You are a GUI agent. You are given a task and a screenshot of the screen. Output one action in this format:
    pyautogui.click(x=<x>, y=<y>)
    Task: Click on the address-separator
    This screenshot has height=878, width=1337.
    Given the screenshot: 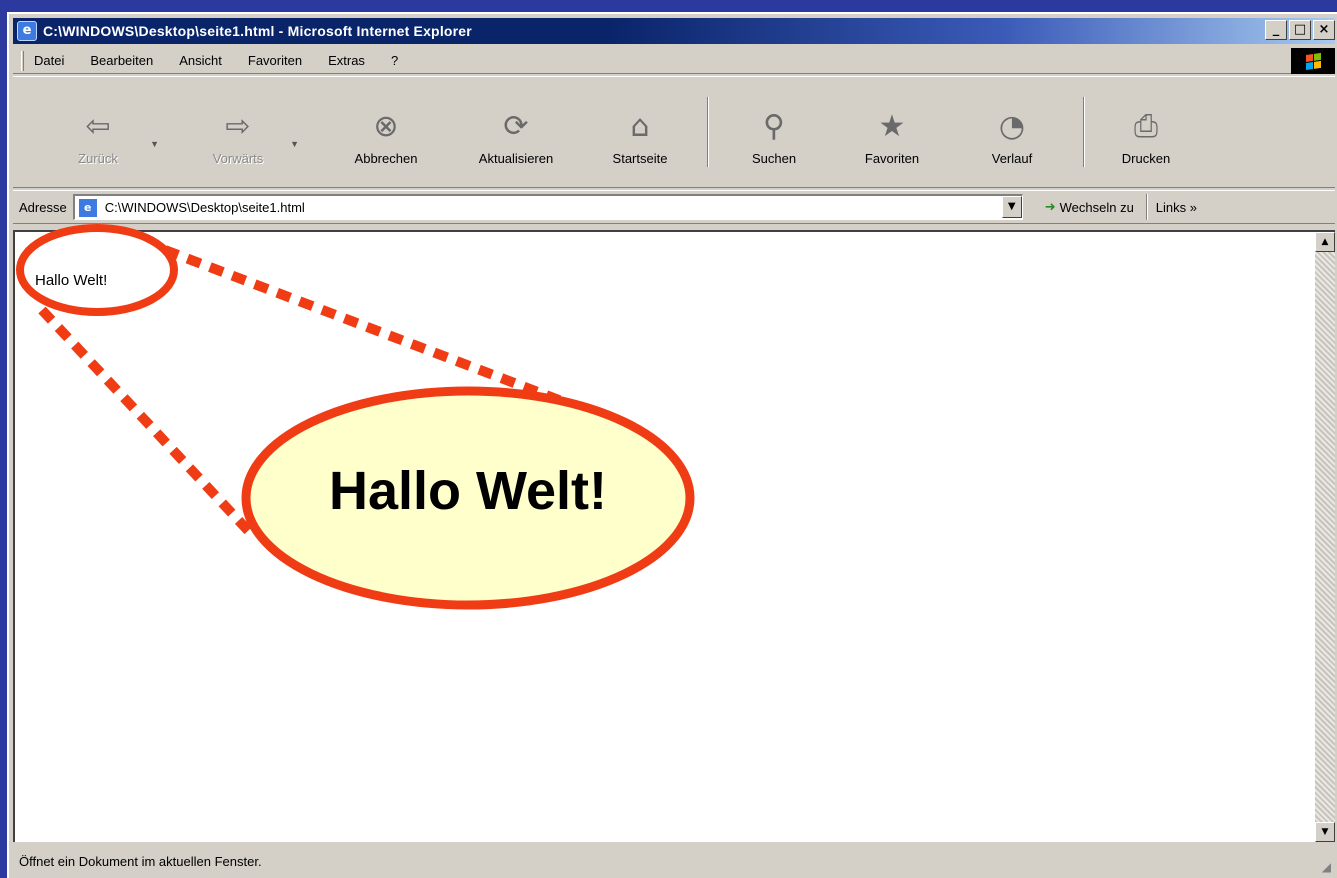 What is the action you would take?
    pyautogui.click(x=1146, y=207)
    